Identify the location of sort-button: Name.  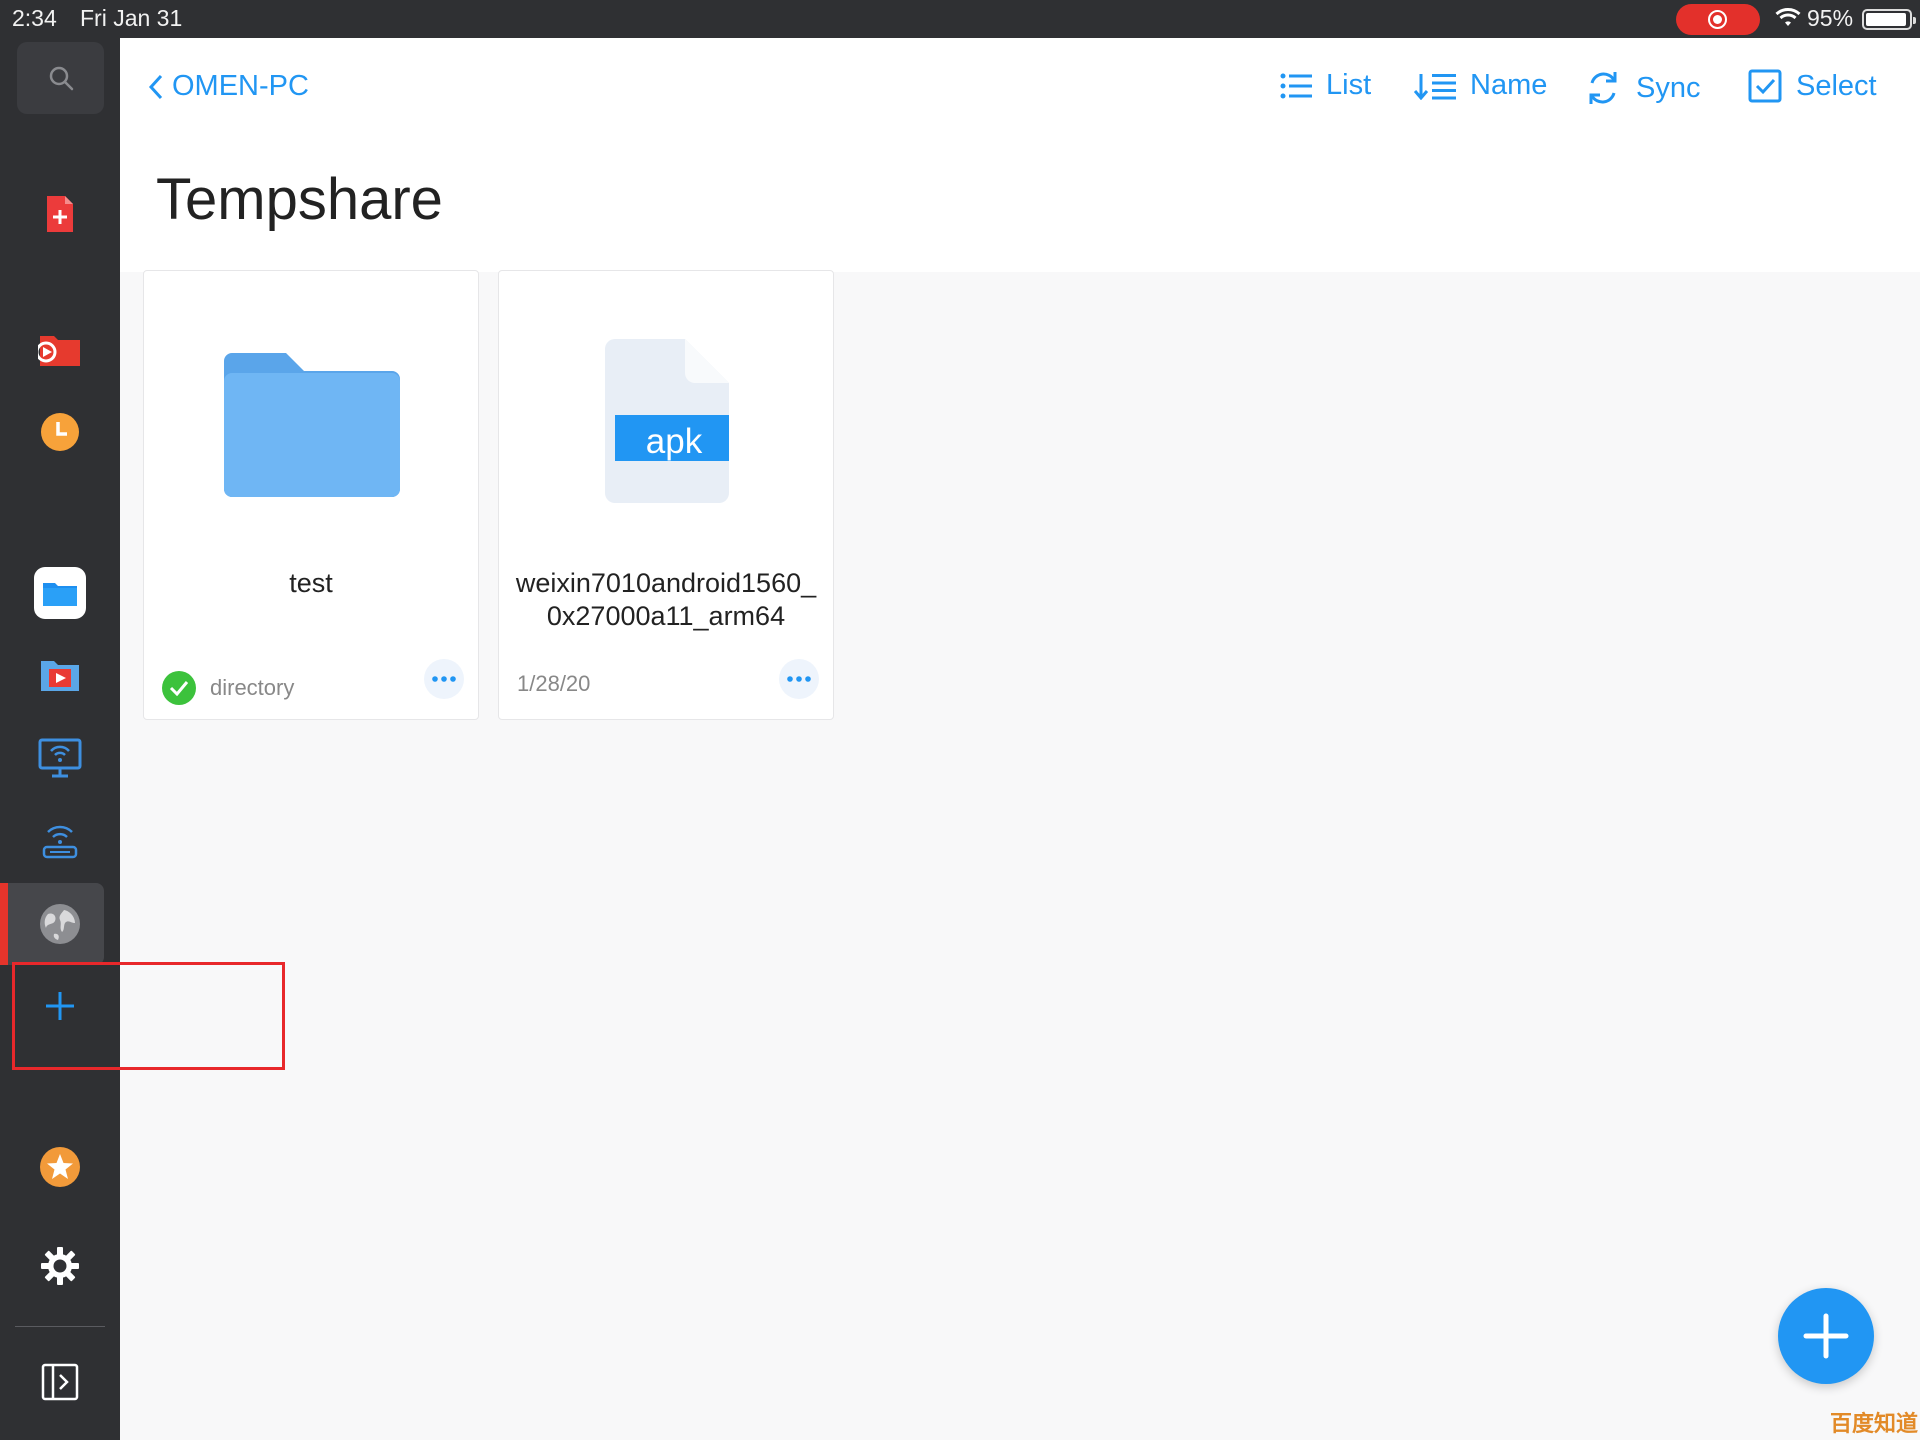
(1480, 85).